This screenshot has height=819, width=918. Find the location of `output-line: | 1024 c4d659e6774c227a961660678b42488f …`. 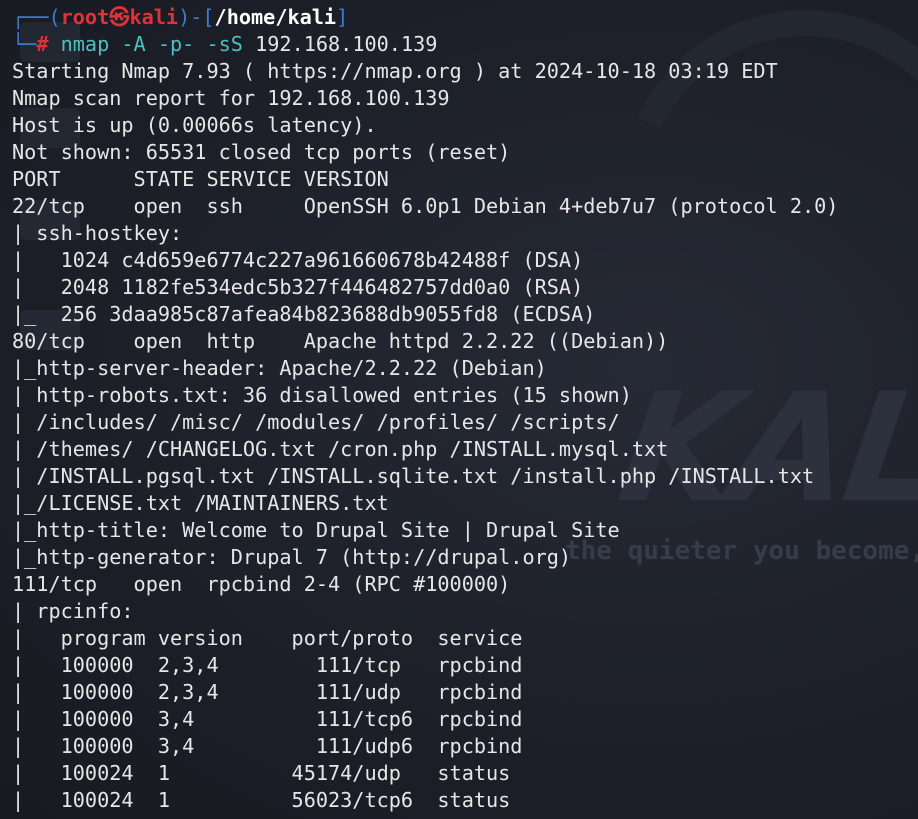

output-line: | 1024 c4d659e6774c227a961660678b42488f … is located at coordinates (298, 260).